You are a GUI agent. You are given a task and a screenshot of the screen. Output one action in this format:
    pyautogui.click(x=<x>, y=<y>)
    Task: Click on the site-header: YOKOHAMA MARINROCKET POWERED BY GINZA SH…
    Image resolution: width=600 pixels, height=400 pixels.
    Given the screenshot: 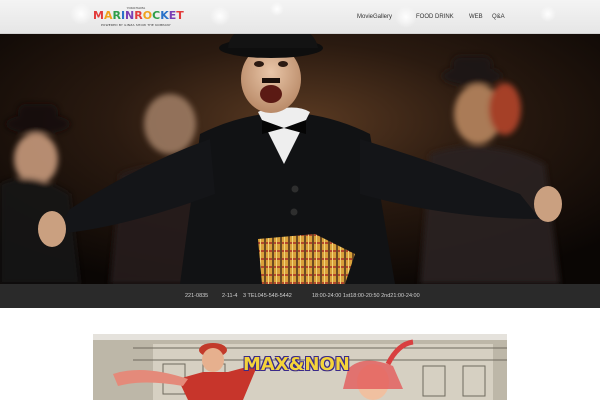 What is the action you would take?
    pyautogui.click(x=300, y=17)
    